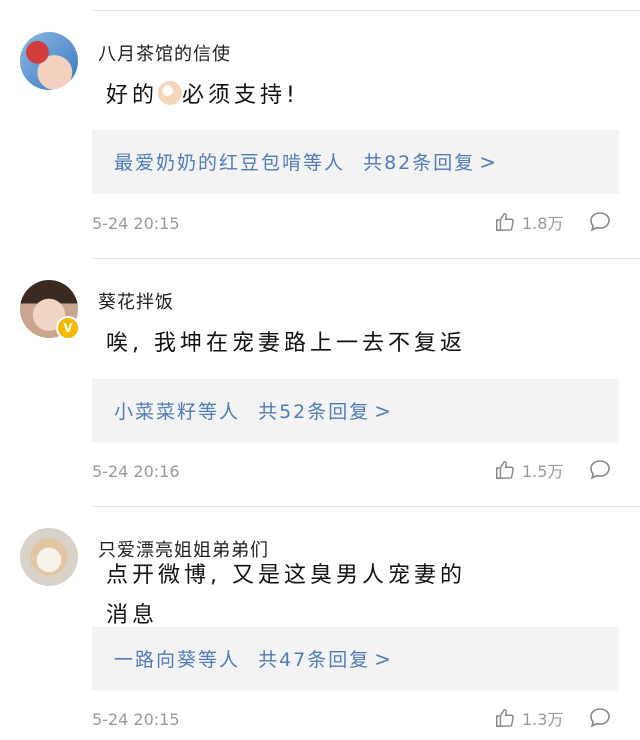  Describe the element at coordinates (286, 343) in the screenshot. I see `comment-text: 唉, 我坤在宠妻路上一去不复返` at that location.